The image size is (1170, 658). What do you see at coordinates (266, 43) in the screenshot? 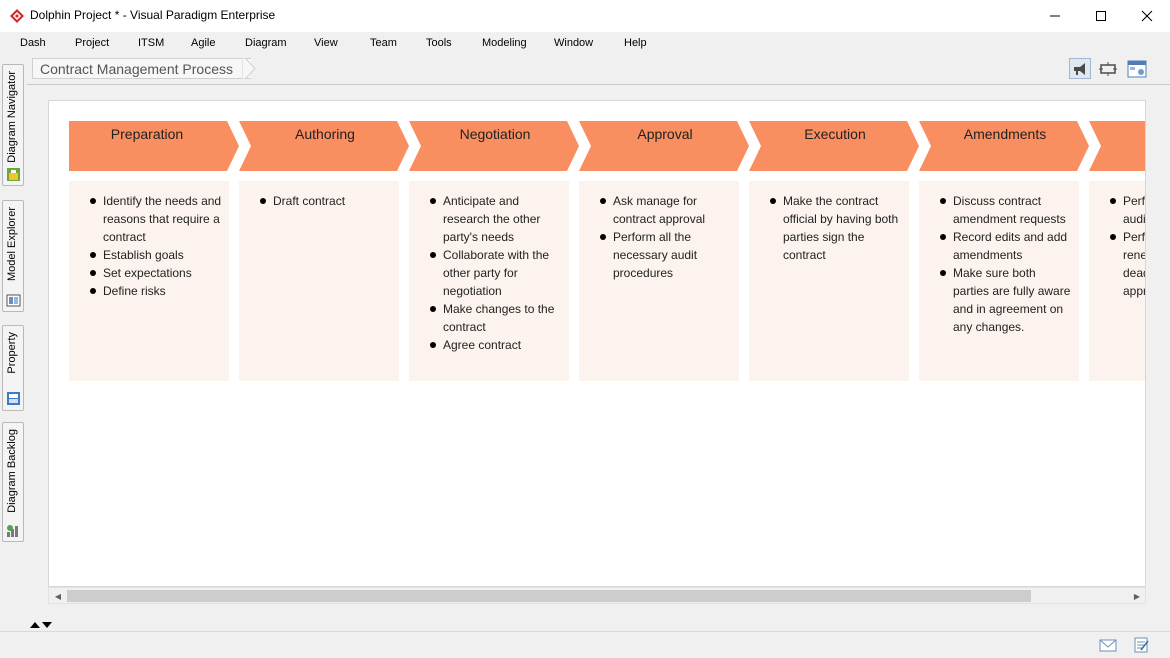
I see `menu-diagram: Diagram` at bounding box center [266, 43].